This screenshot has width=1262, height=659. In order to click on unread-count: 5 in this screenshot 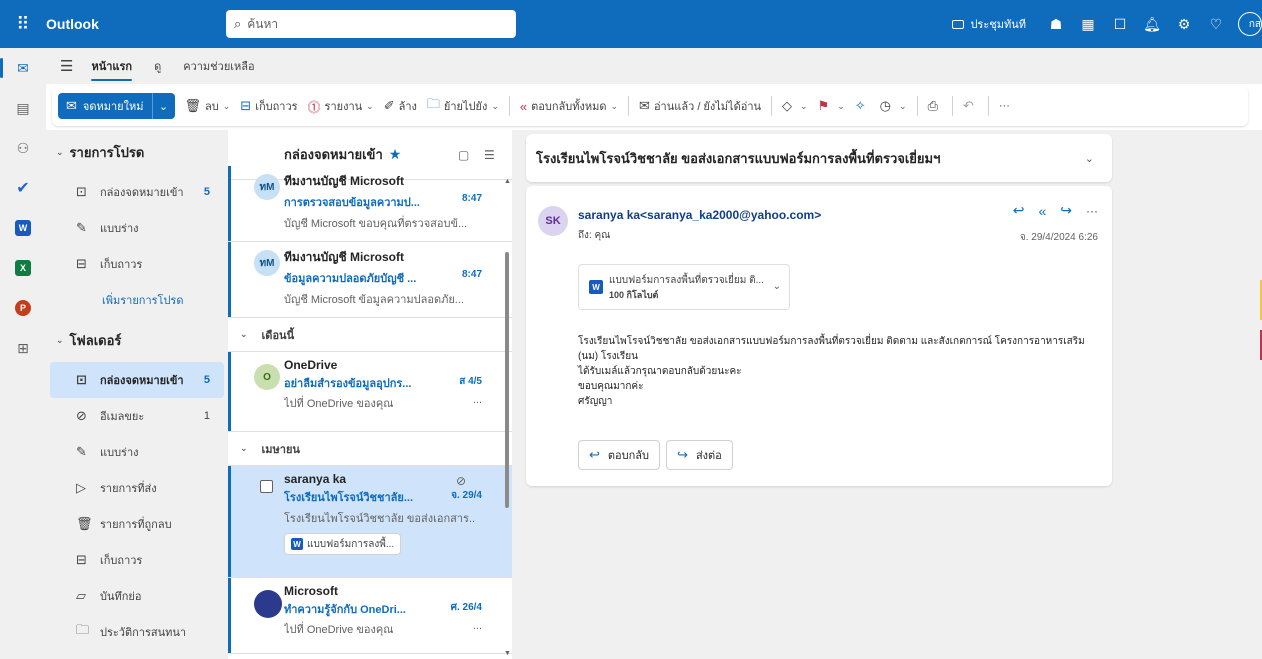, I will do `click(206, 192)`.